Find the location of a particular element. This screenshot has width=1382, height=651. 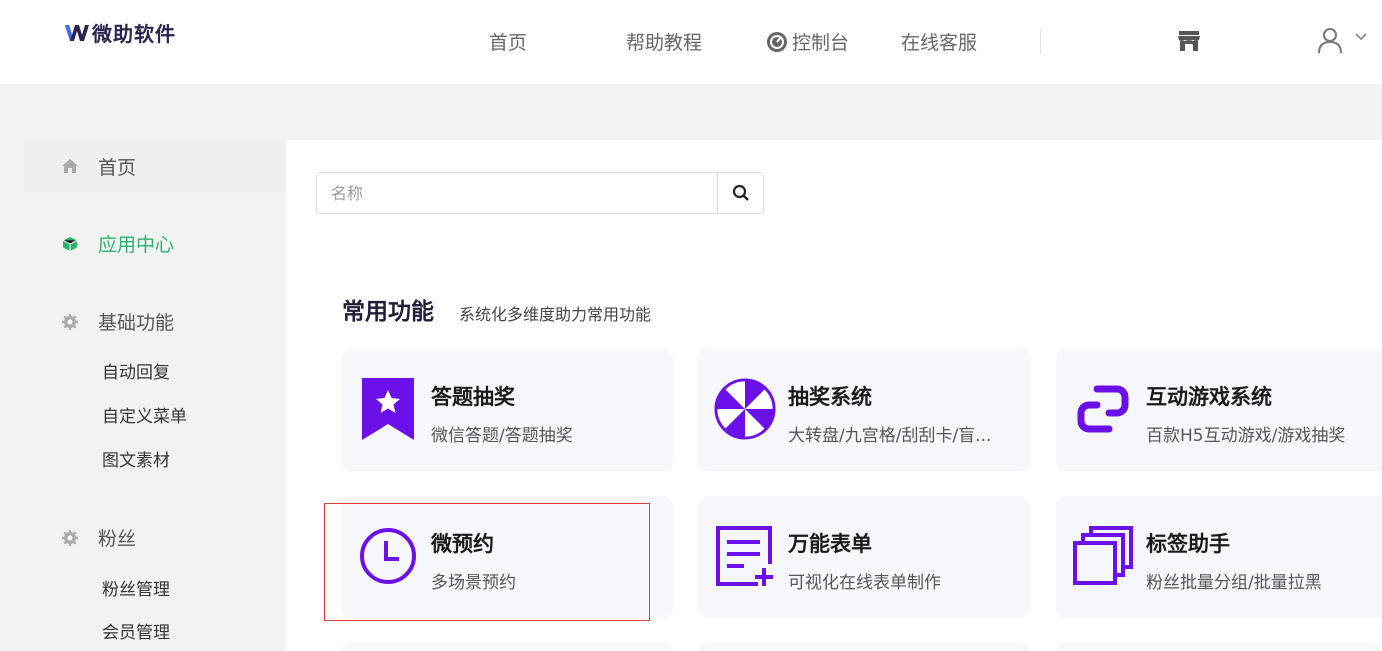

sidebar-item-home: 首页 is located at coordinates (155, 166).